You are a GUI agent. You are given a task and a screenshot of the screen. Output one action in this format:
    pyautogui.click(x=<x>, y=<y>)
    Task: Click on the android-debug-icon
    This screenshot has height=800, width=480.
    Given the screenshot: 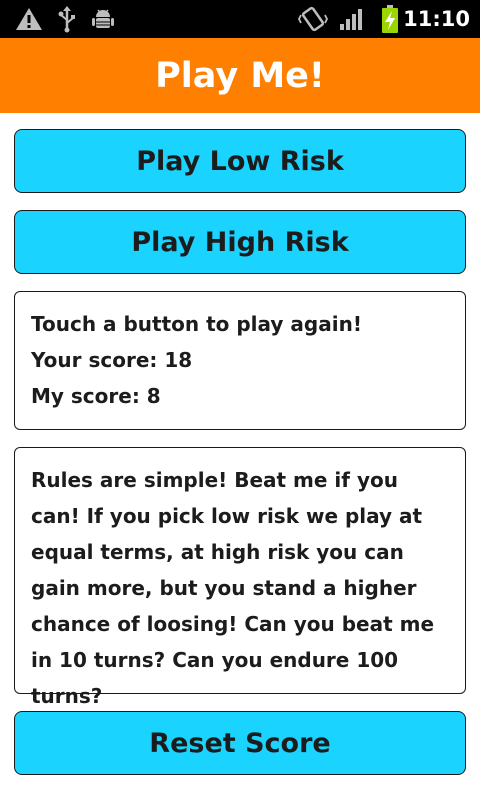 What is the action you would take?
    pyautogui.click(x=103, y=19)
    